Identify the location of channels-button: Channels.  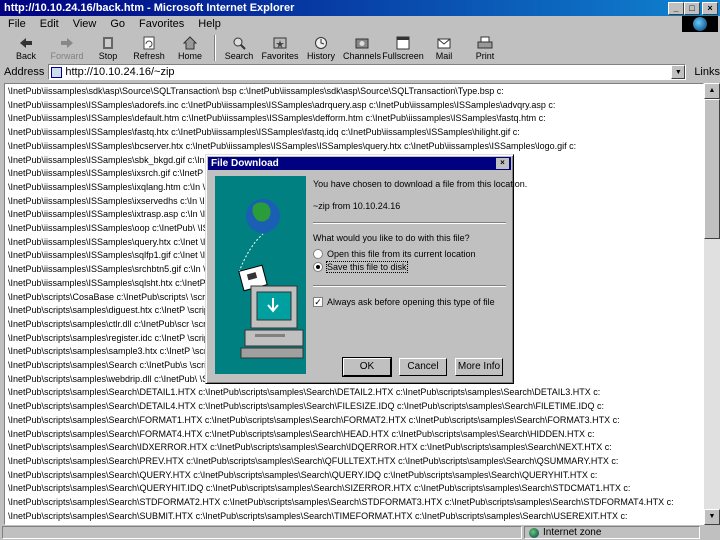
(362, 48).